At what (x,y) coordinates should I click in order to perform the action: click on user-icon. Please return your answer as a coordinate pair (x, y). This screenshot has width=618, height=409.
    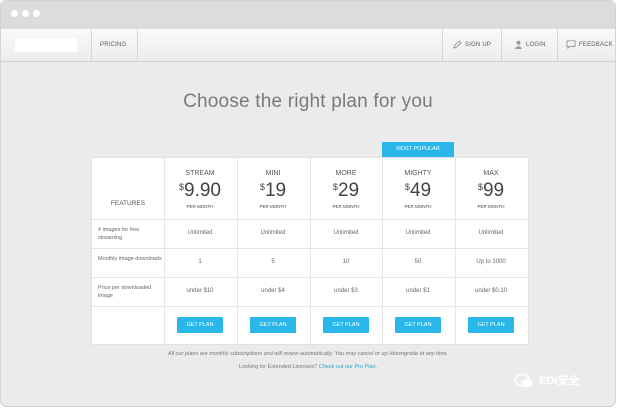
    Looking at the image, I should click on (518, 44).